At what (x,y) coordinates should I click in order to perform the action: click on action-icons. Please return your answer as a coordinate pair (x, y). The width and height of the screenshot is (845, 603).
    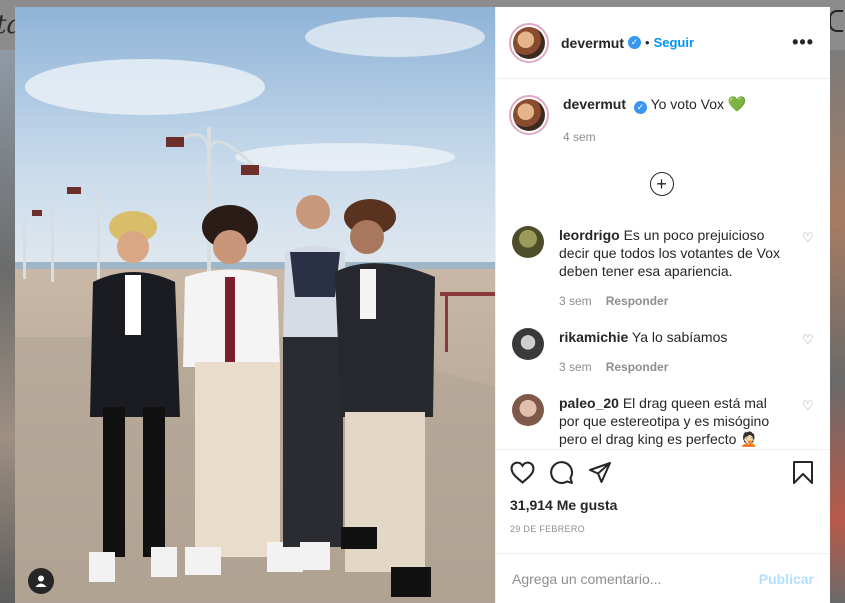
    Looking at the image, I should click on (662, 472).